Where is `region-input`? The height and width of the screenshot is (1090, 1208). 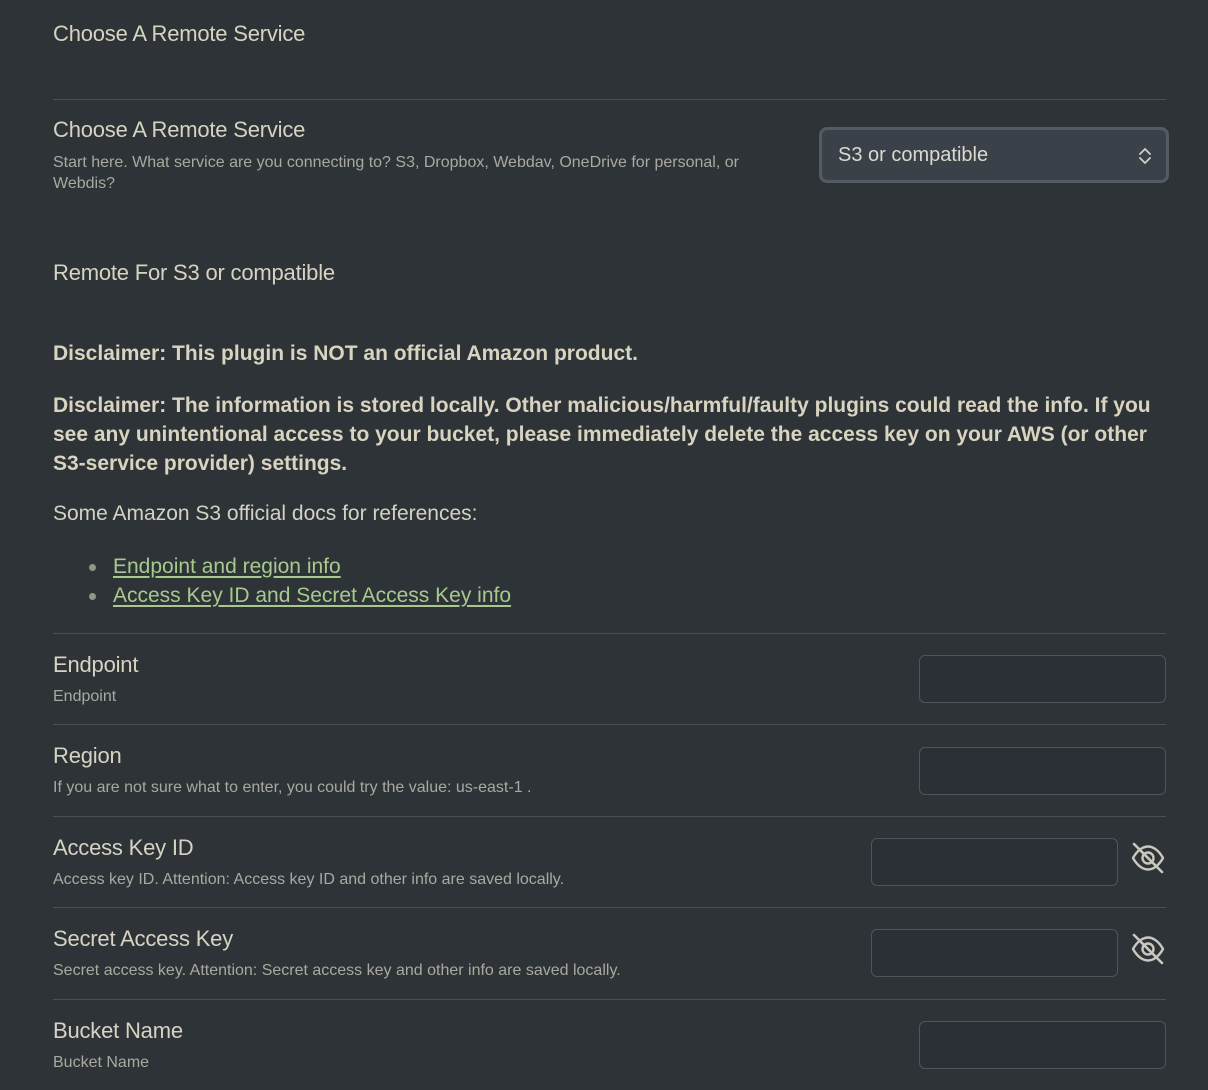 region-input is located at coordinates (1042, 771).